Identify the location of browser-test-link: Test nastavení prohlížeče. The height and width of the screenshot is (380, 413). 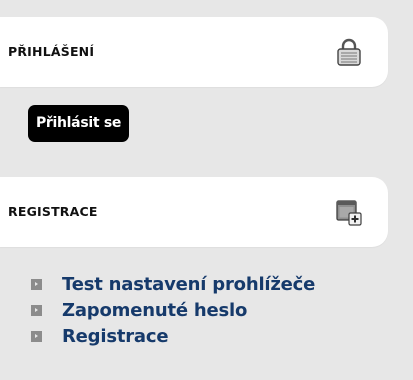
(188, 284).